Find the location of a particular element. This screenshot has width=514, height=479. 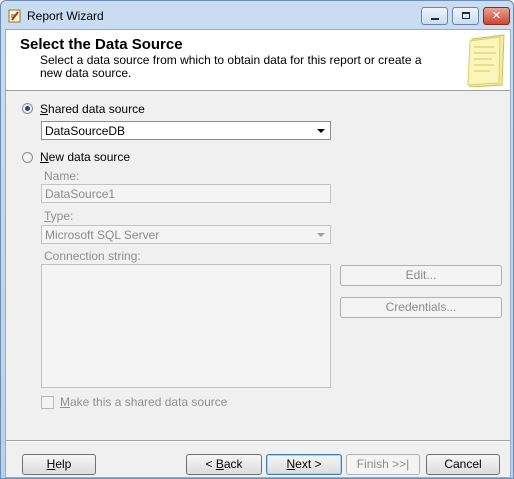

close-icon: ✕ is located at coordinates (496, 16).